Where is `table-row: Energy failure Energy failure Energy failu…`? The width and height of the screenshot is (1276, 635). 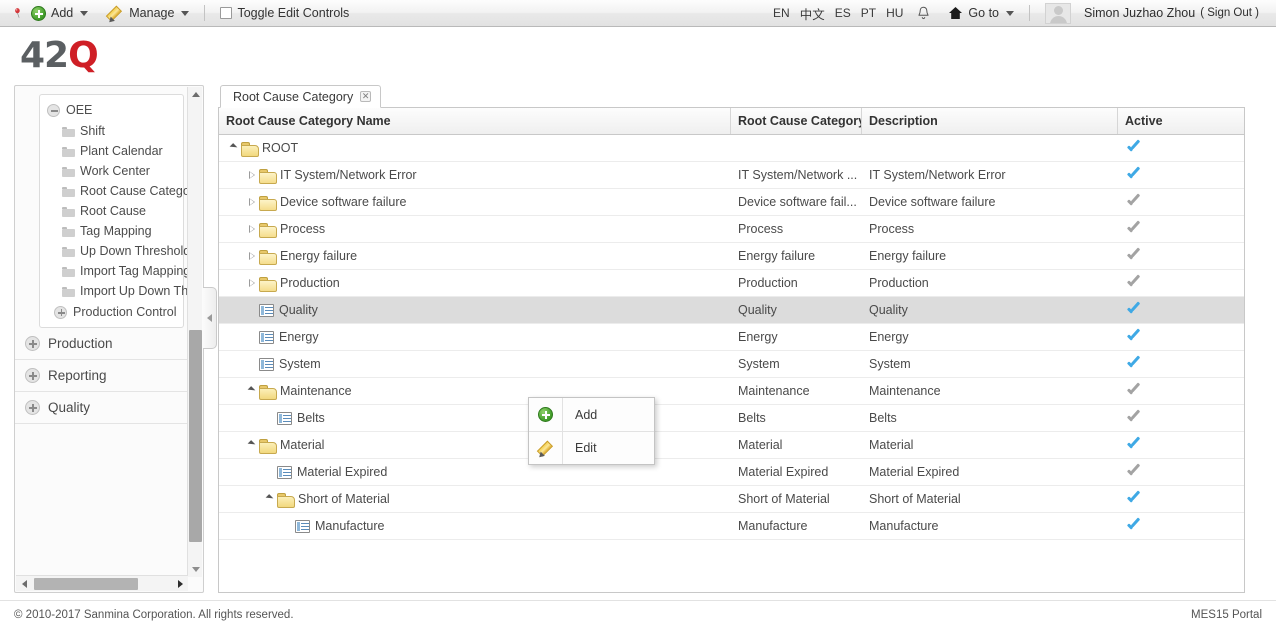 table-row: Energy failure Energy failure Energy failu… is located at coordinates (731, 256).